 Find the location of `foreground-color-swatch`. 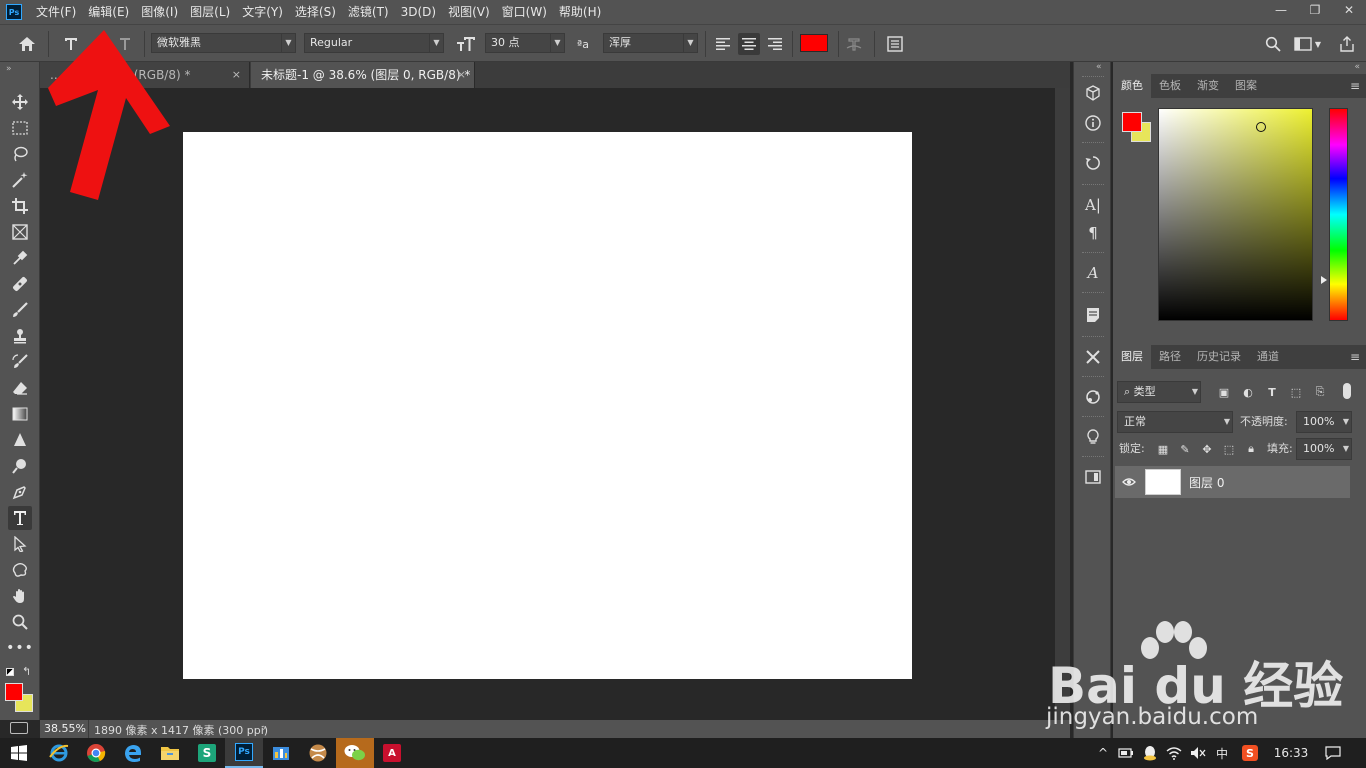

foreground-color-swatch is located at coordinates (14, 692).